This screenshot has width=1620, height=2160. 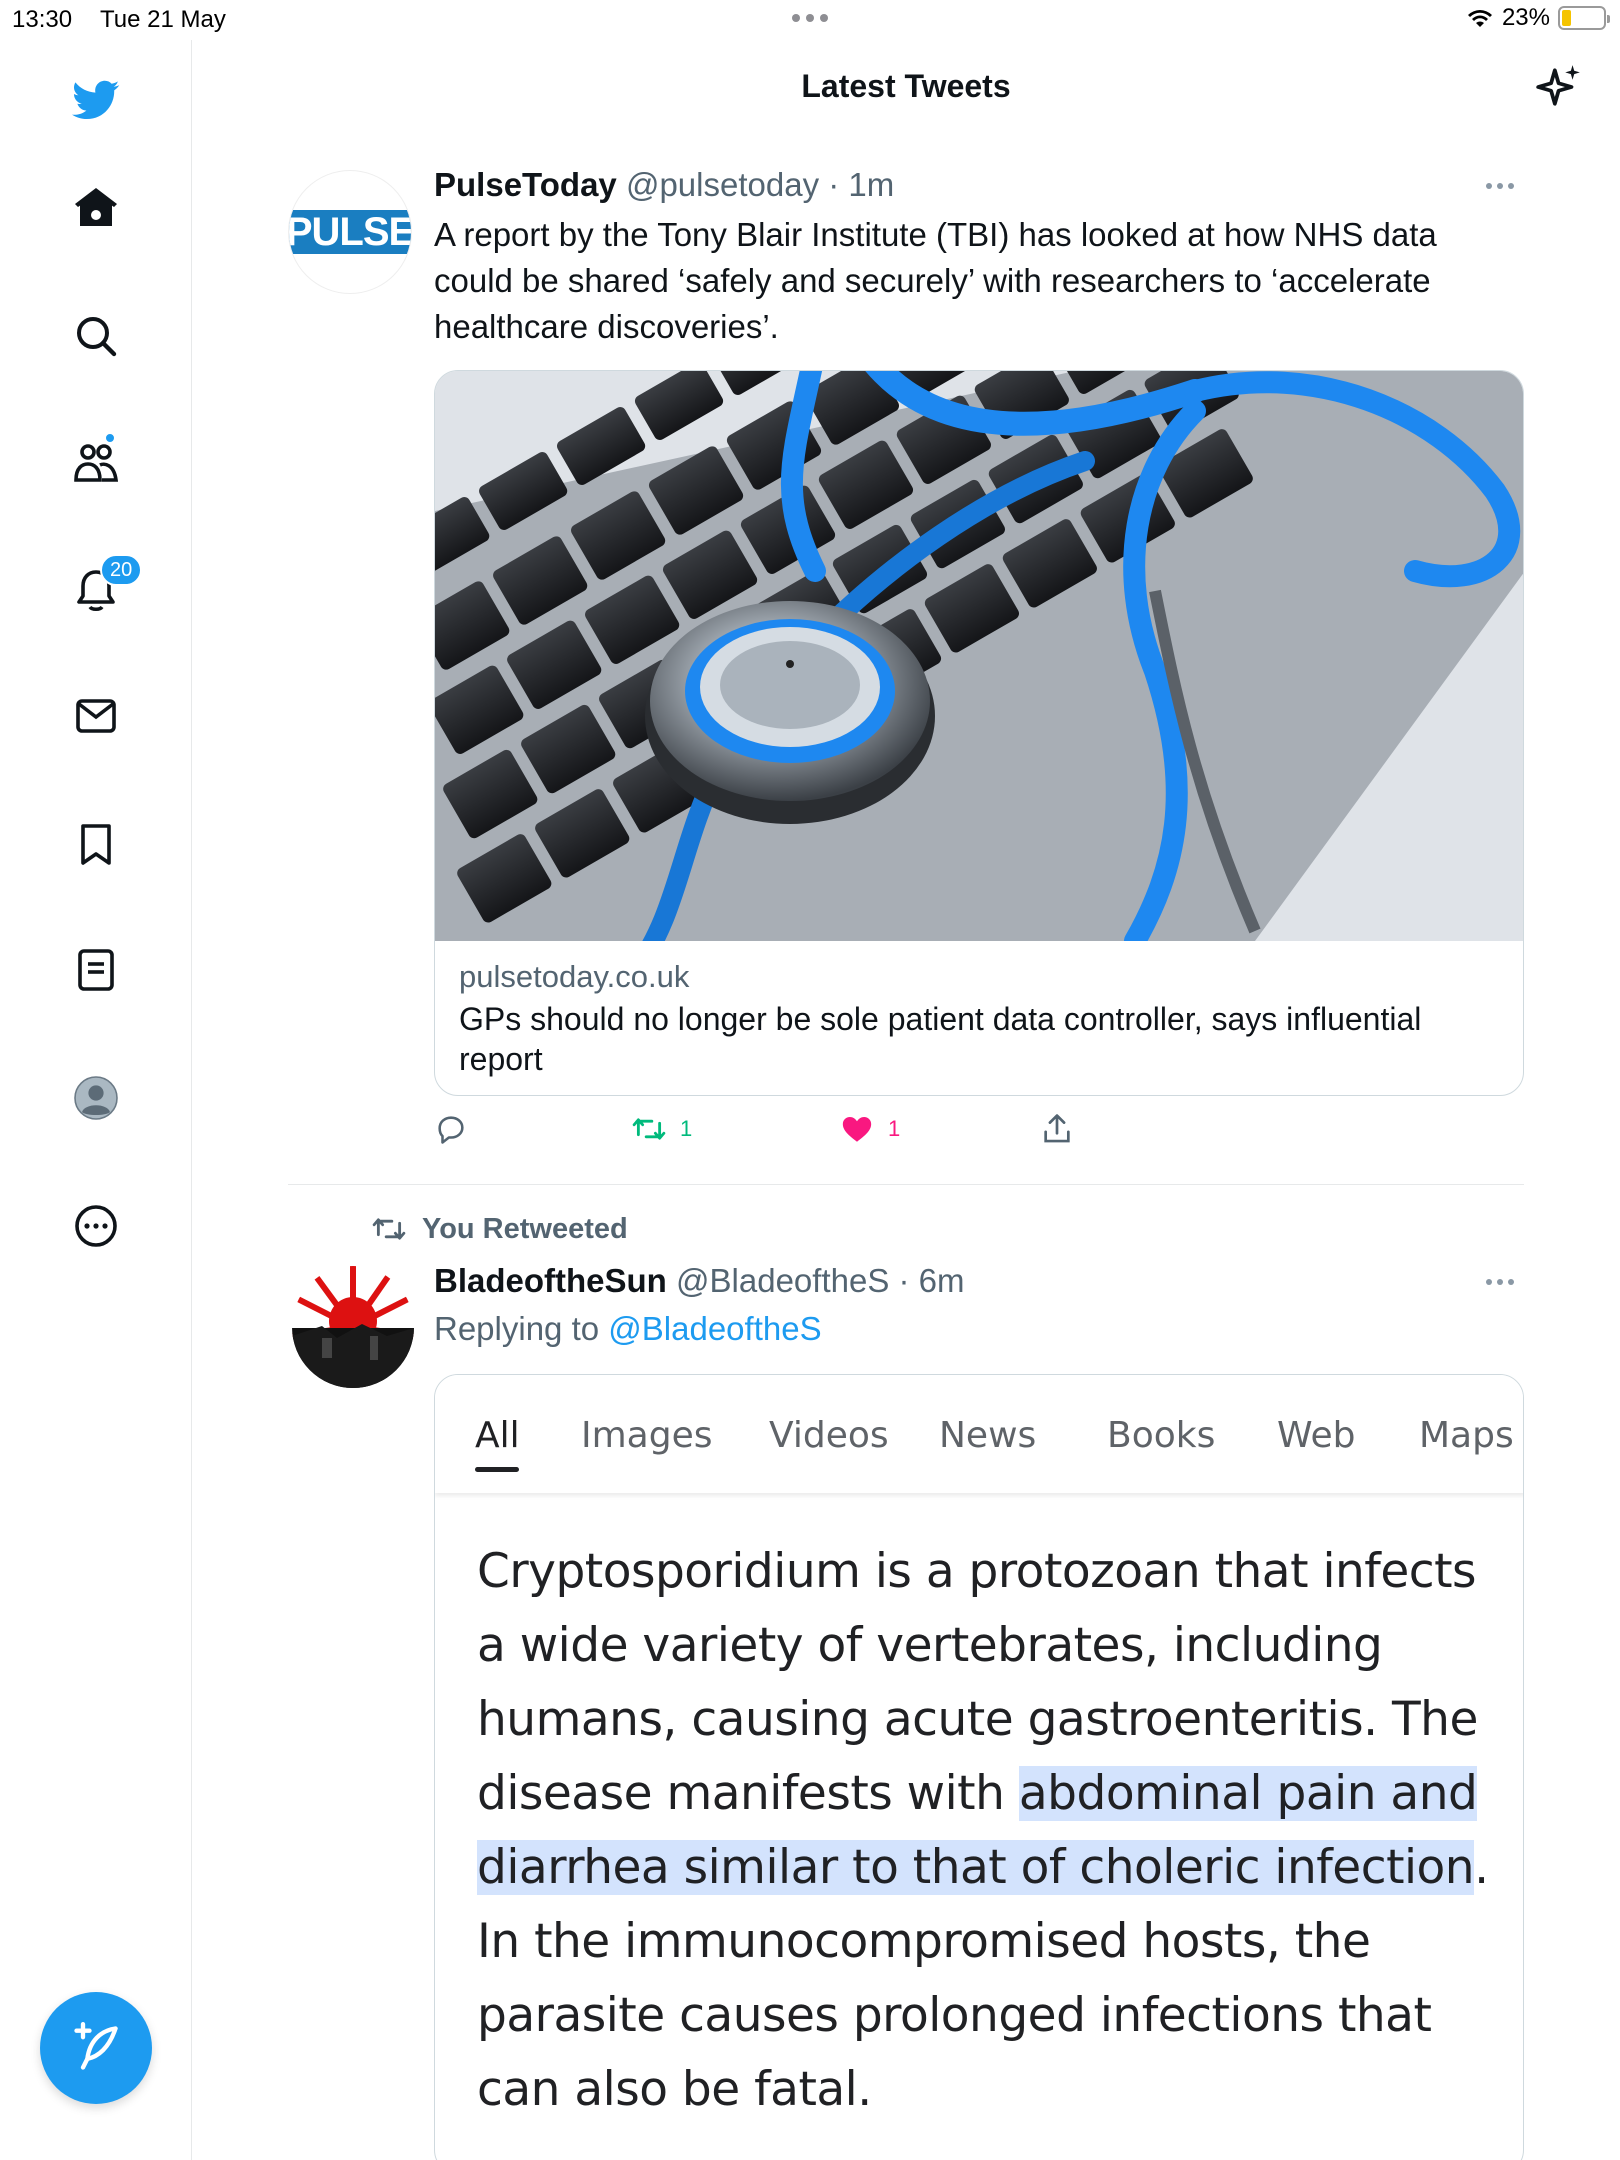 I want to click on list-icon, so click(x=96, y=970).